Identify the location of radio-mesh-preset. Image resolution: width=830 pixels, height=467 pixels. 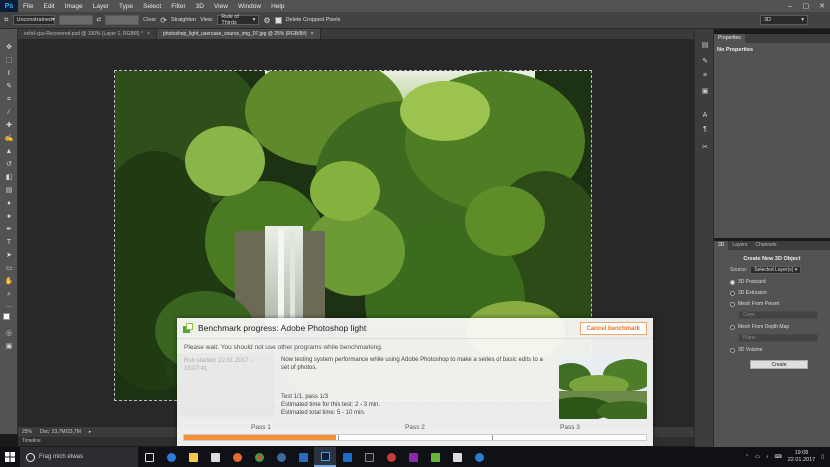
(732, 304).